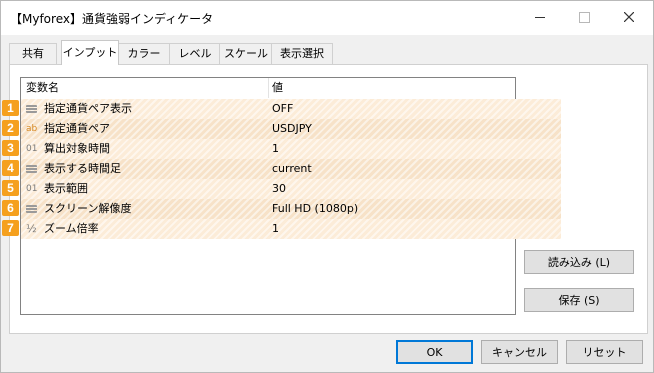  What do you see at coordinates (42, 88) in the screenshot?
I see `header-variable-name: 変数名` at bounding box center [42, 88].